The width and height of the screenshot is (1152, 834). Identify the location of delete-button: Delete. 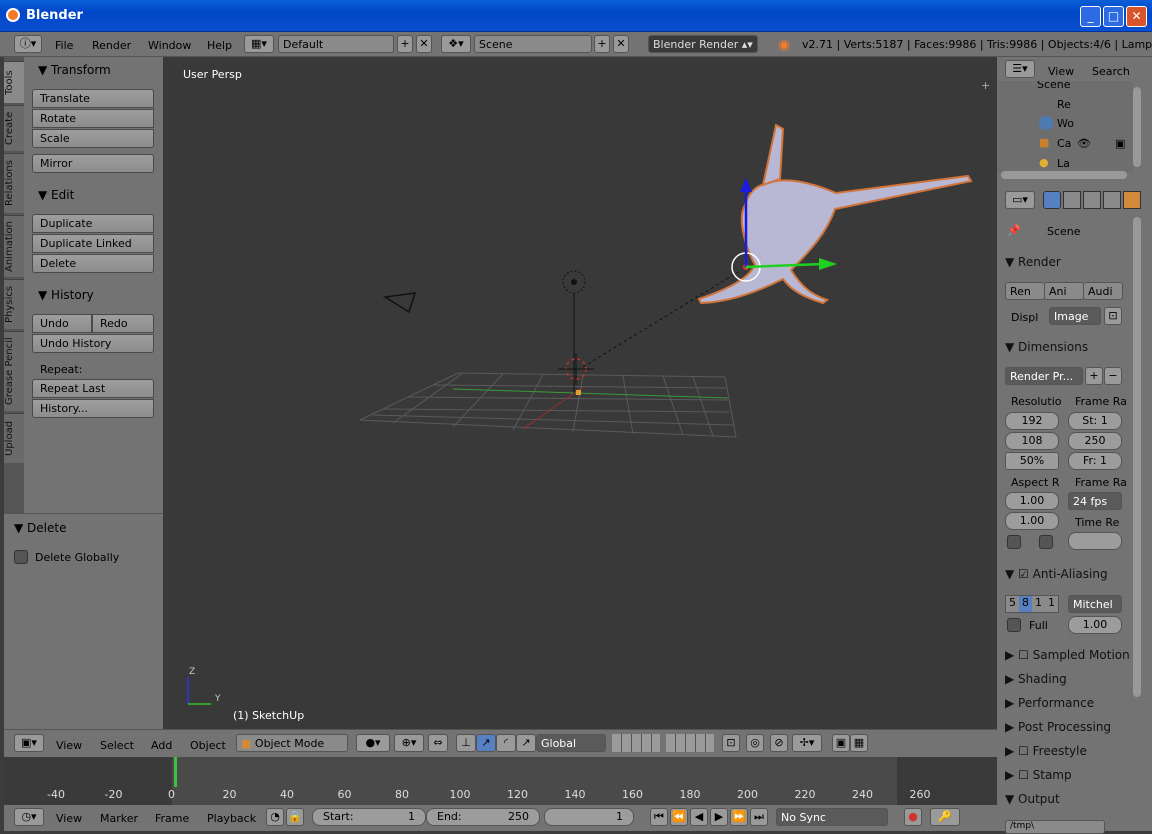
(93, 263).